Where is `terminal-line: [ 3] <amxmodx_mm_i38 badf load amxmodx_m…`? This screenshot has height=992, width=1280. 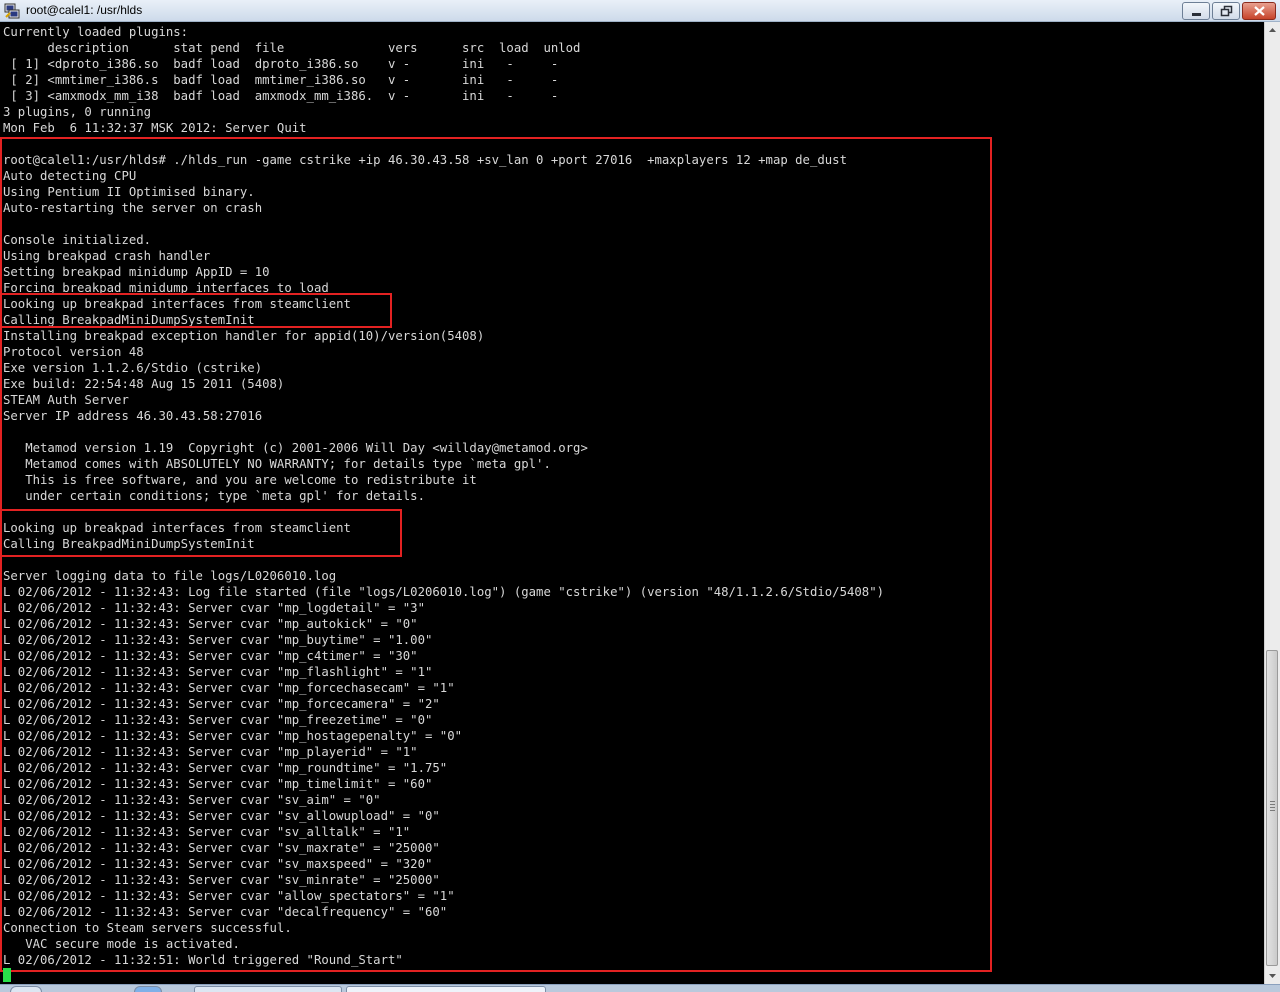
terminal-line: [ 3] <amxmodx_mm_i38 badf load amxmodx_m… is located at coordinates (281, 96).